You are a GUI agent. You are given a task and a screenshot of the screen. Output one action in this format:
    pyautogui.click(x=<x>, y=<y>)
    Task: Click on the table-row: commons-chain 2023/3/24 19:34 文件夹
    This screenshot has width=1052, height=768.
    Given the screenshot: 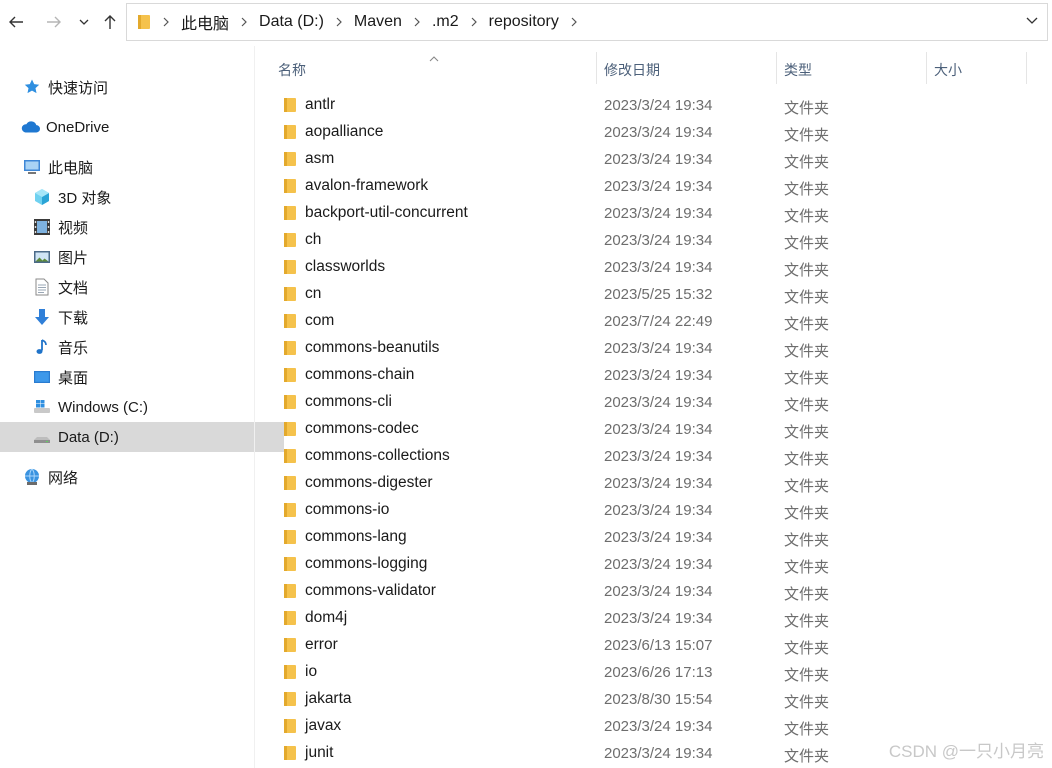 What is the action you would take?
    pyautogui.click(x=657, y=375)
    